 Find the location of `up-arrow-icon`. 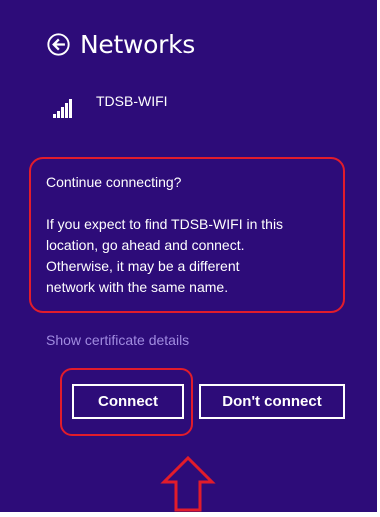

up-arrow-icon is located at coordinates (188, 483).